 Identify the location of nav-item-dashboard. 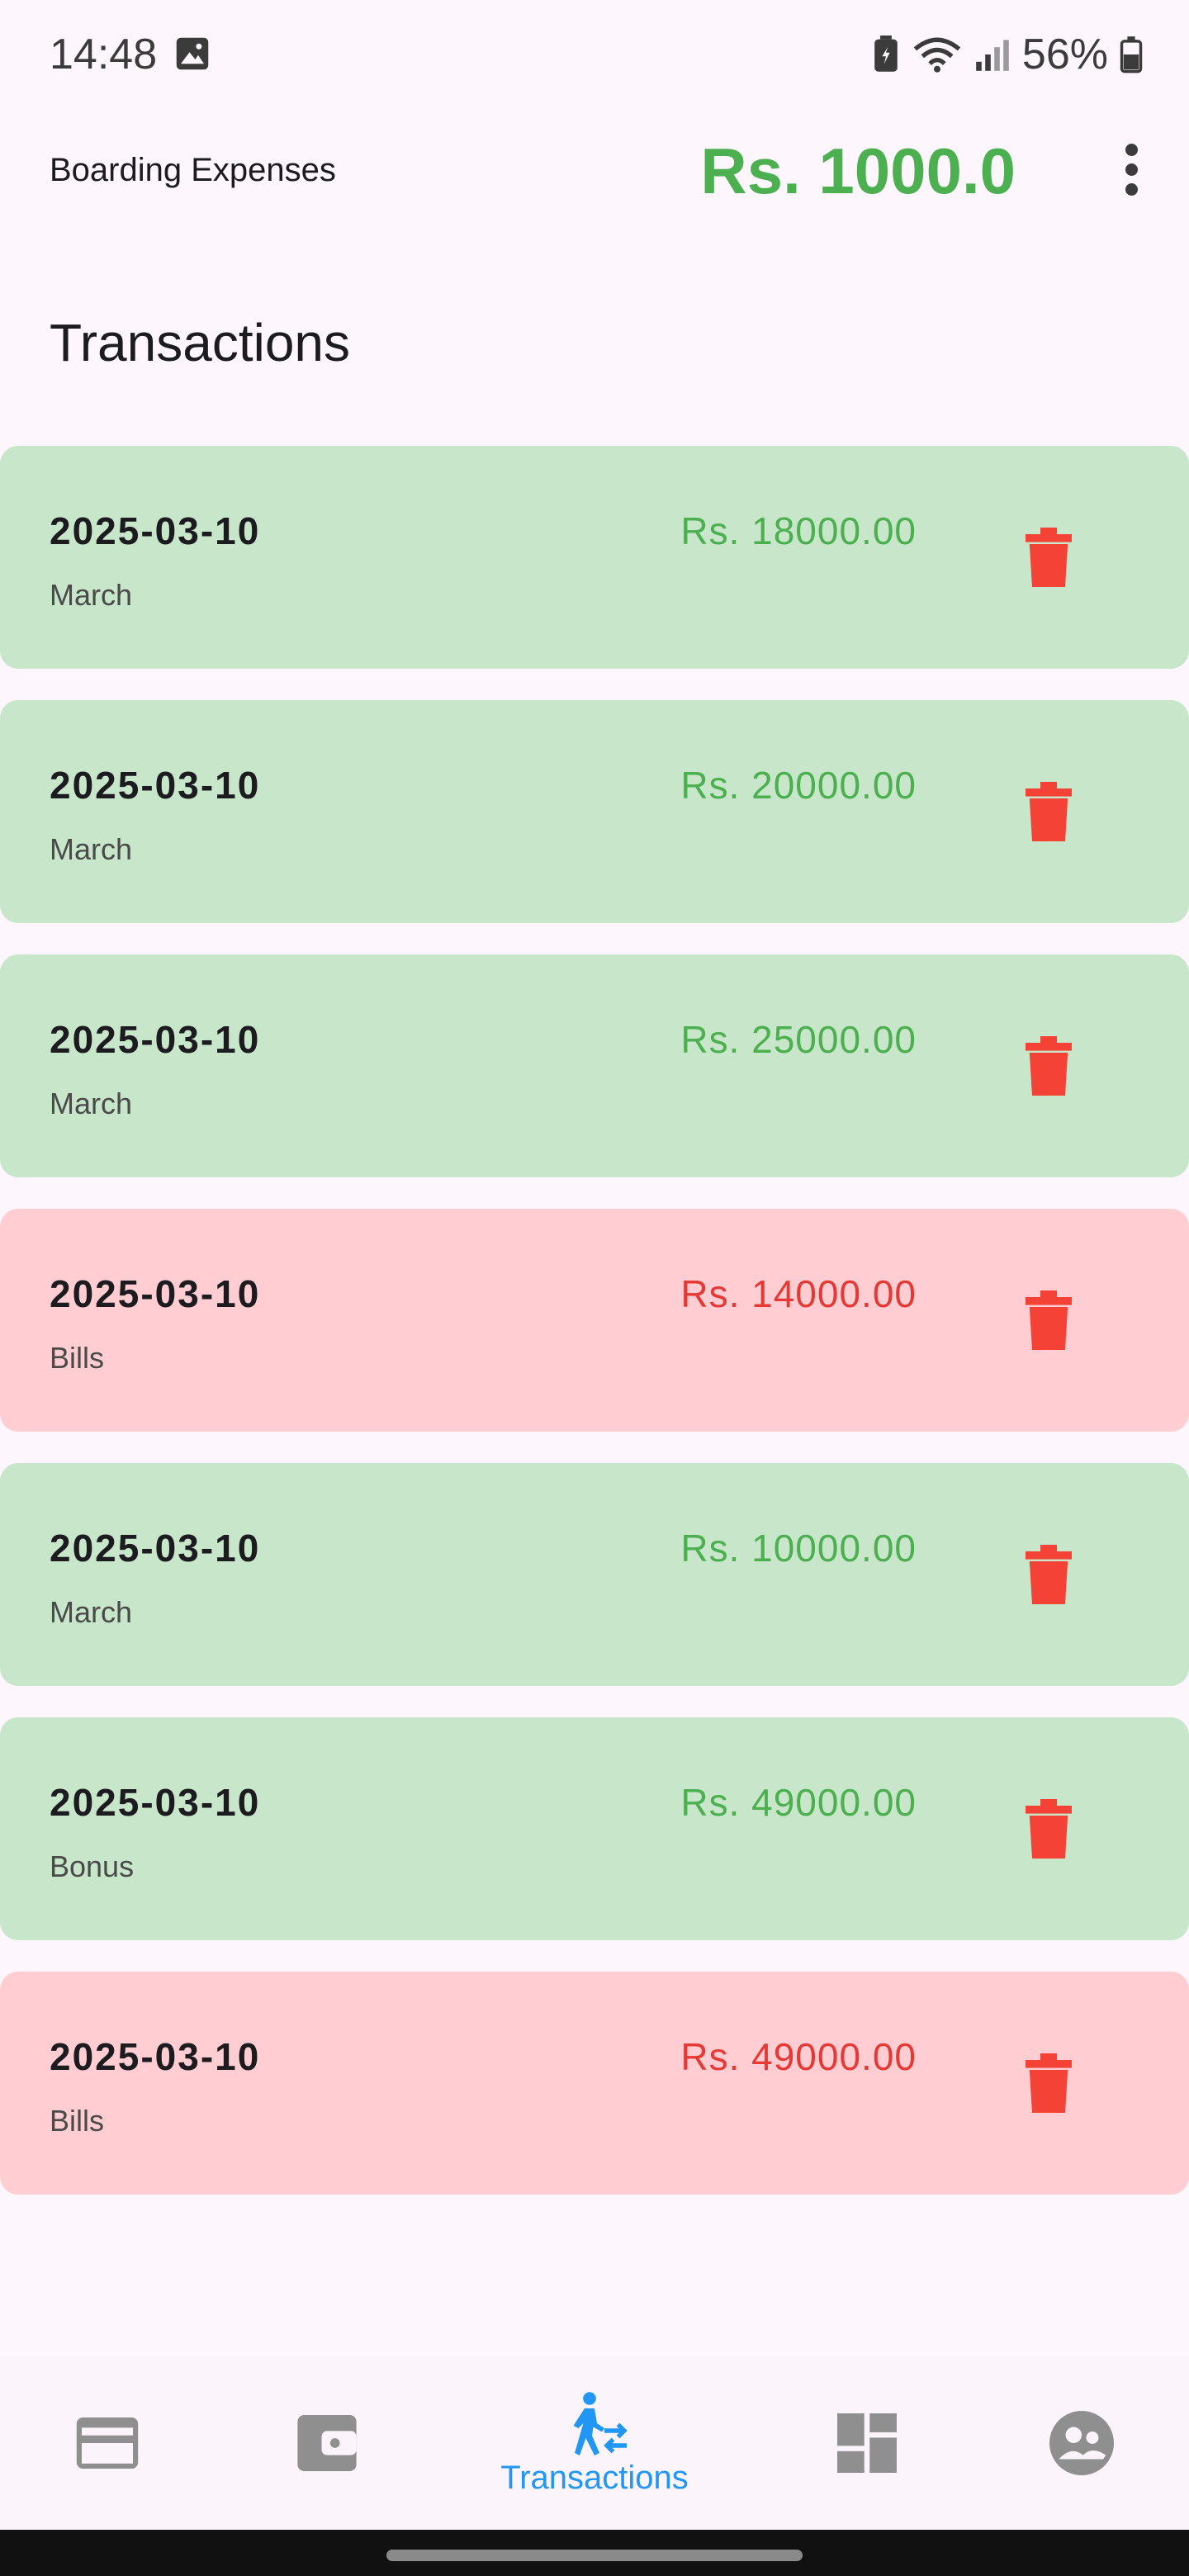
(867, 2443).